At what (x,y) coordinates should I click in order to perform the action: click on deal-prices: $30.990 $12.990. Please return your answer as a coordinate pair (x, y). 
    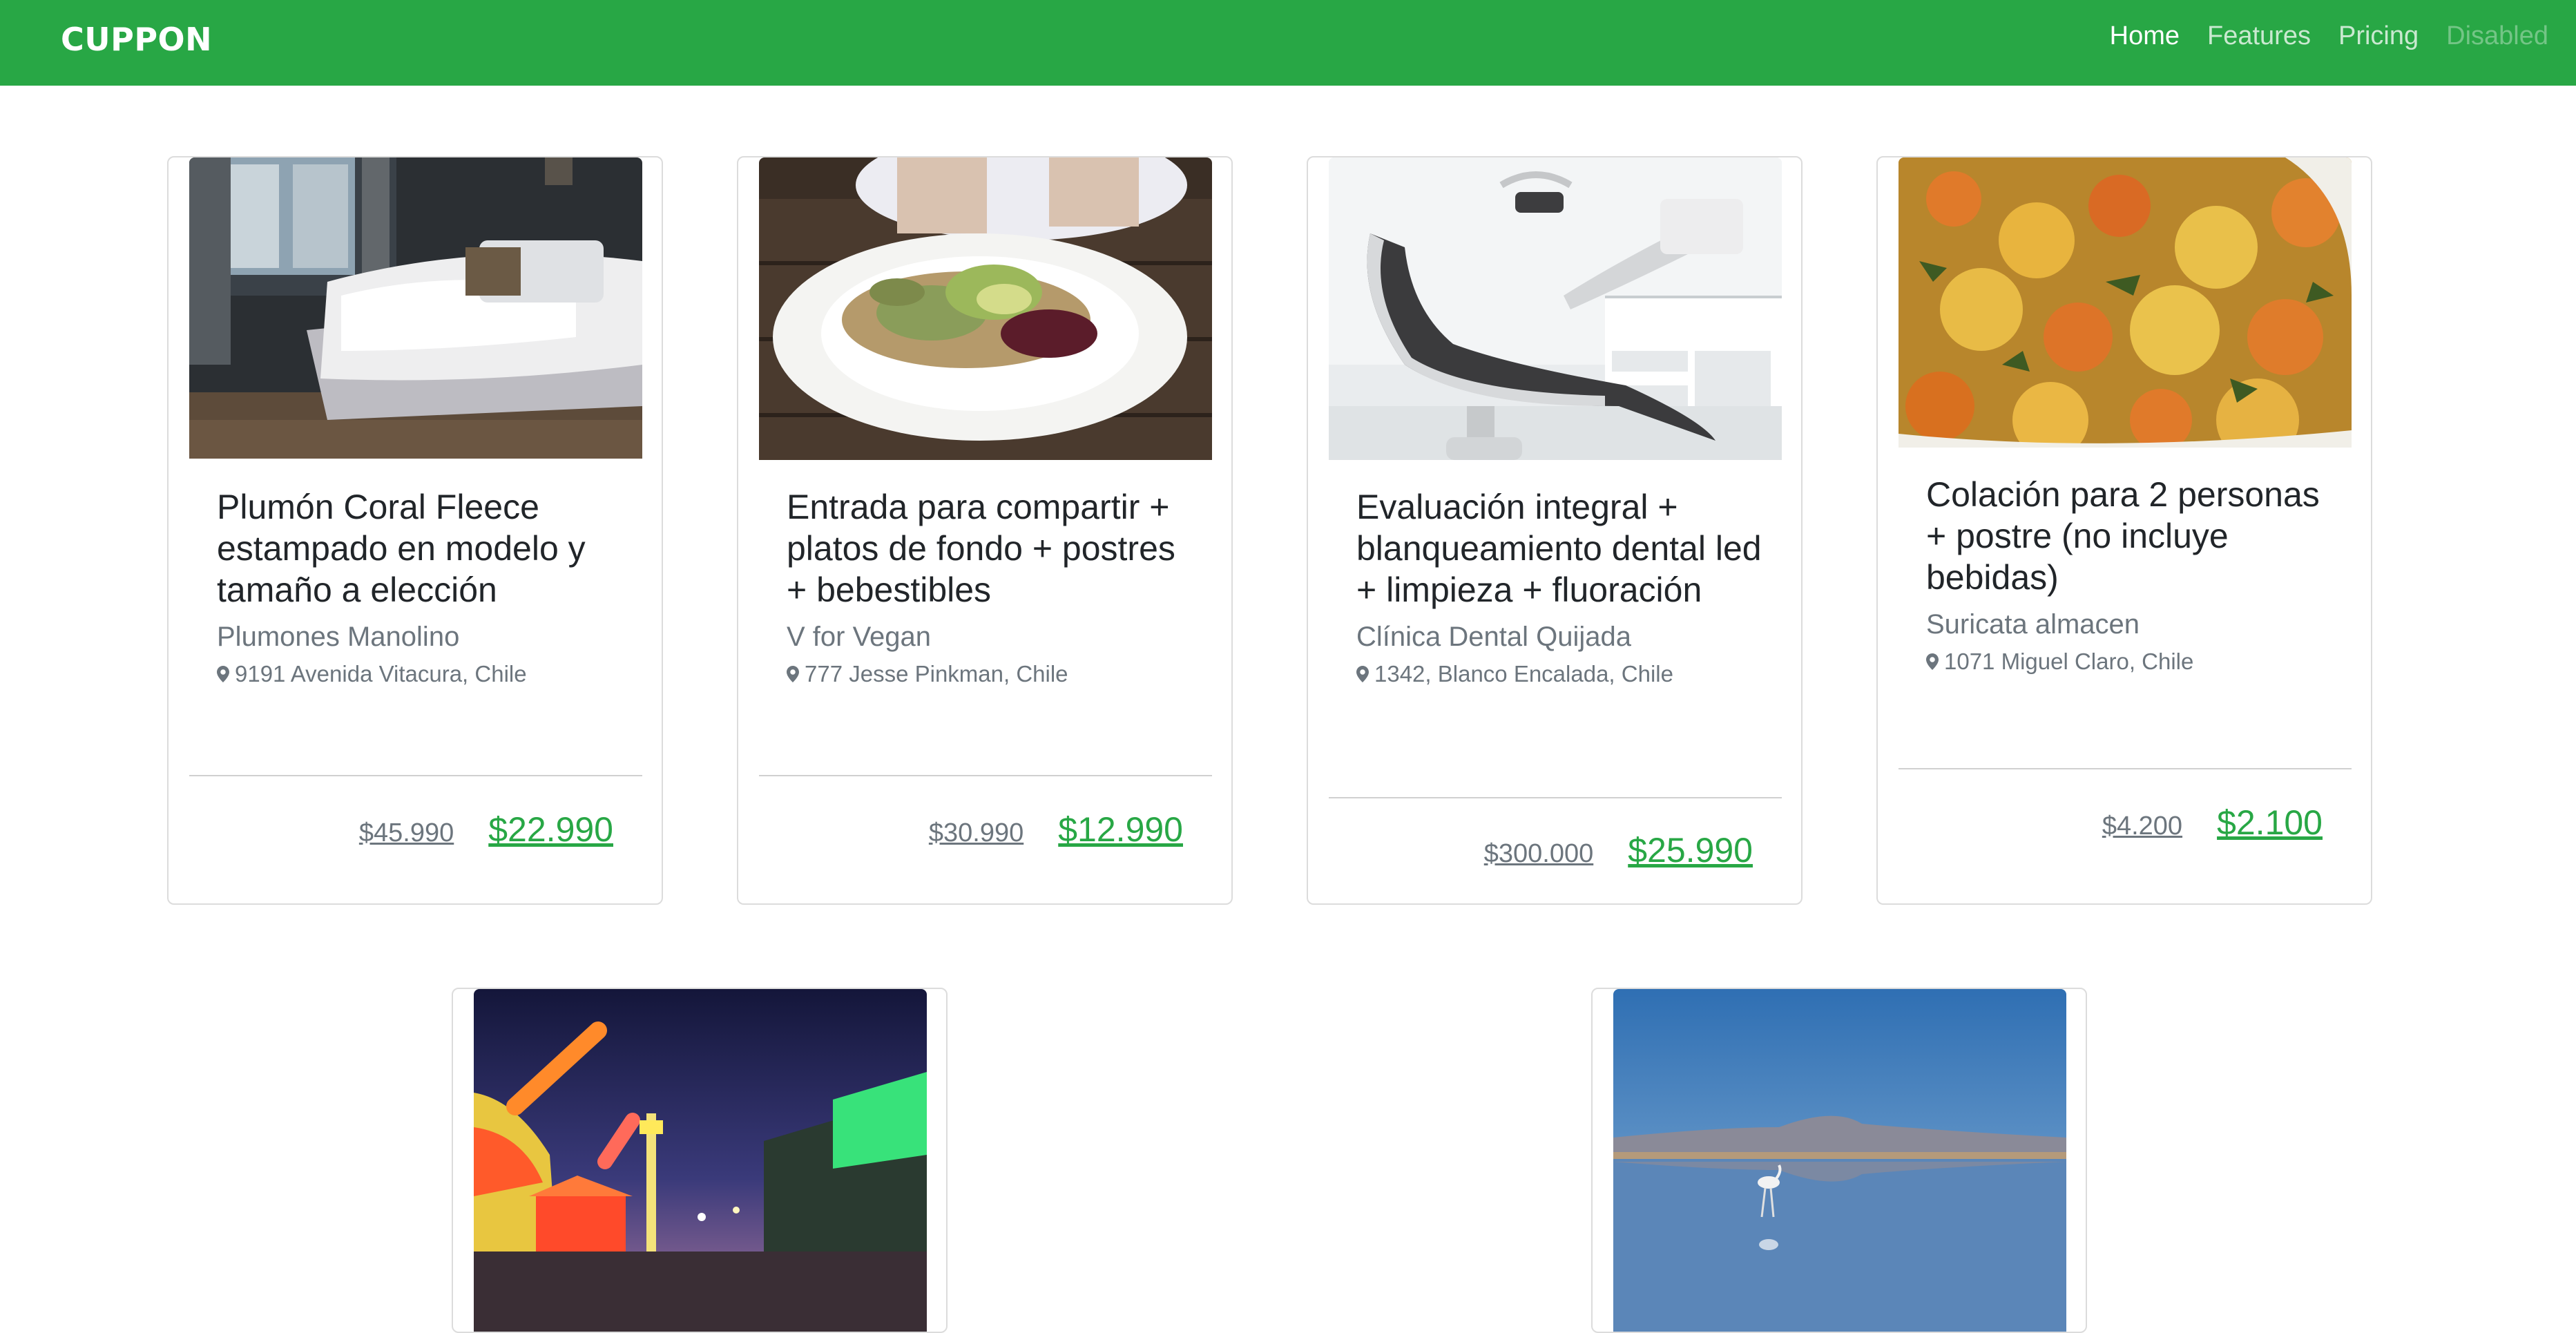
    Looking at the image, I should click on (1056, 829).